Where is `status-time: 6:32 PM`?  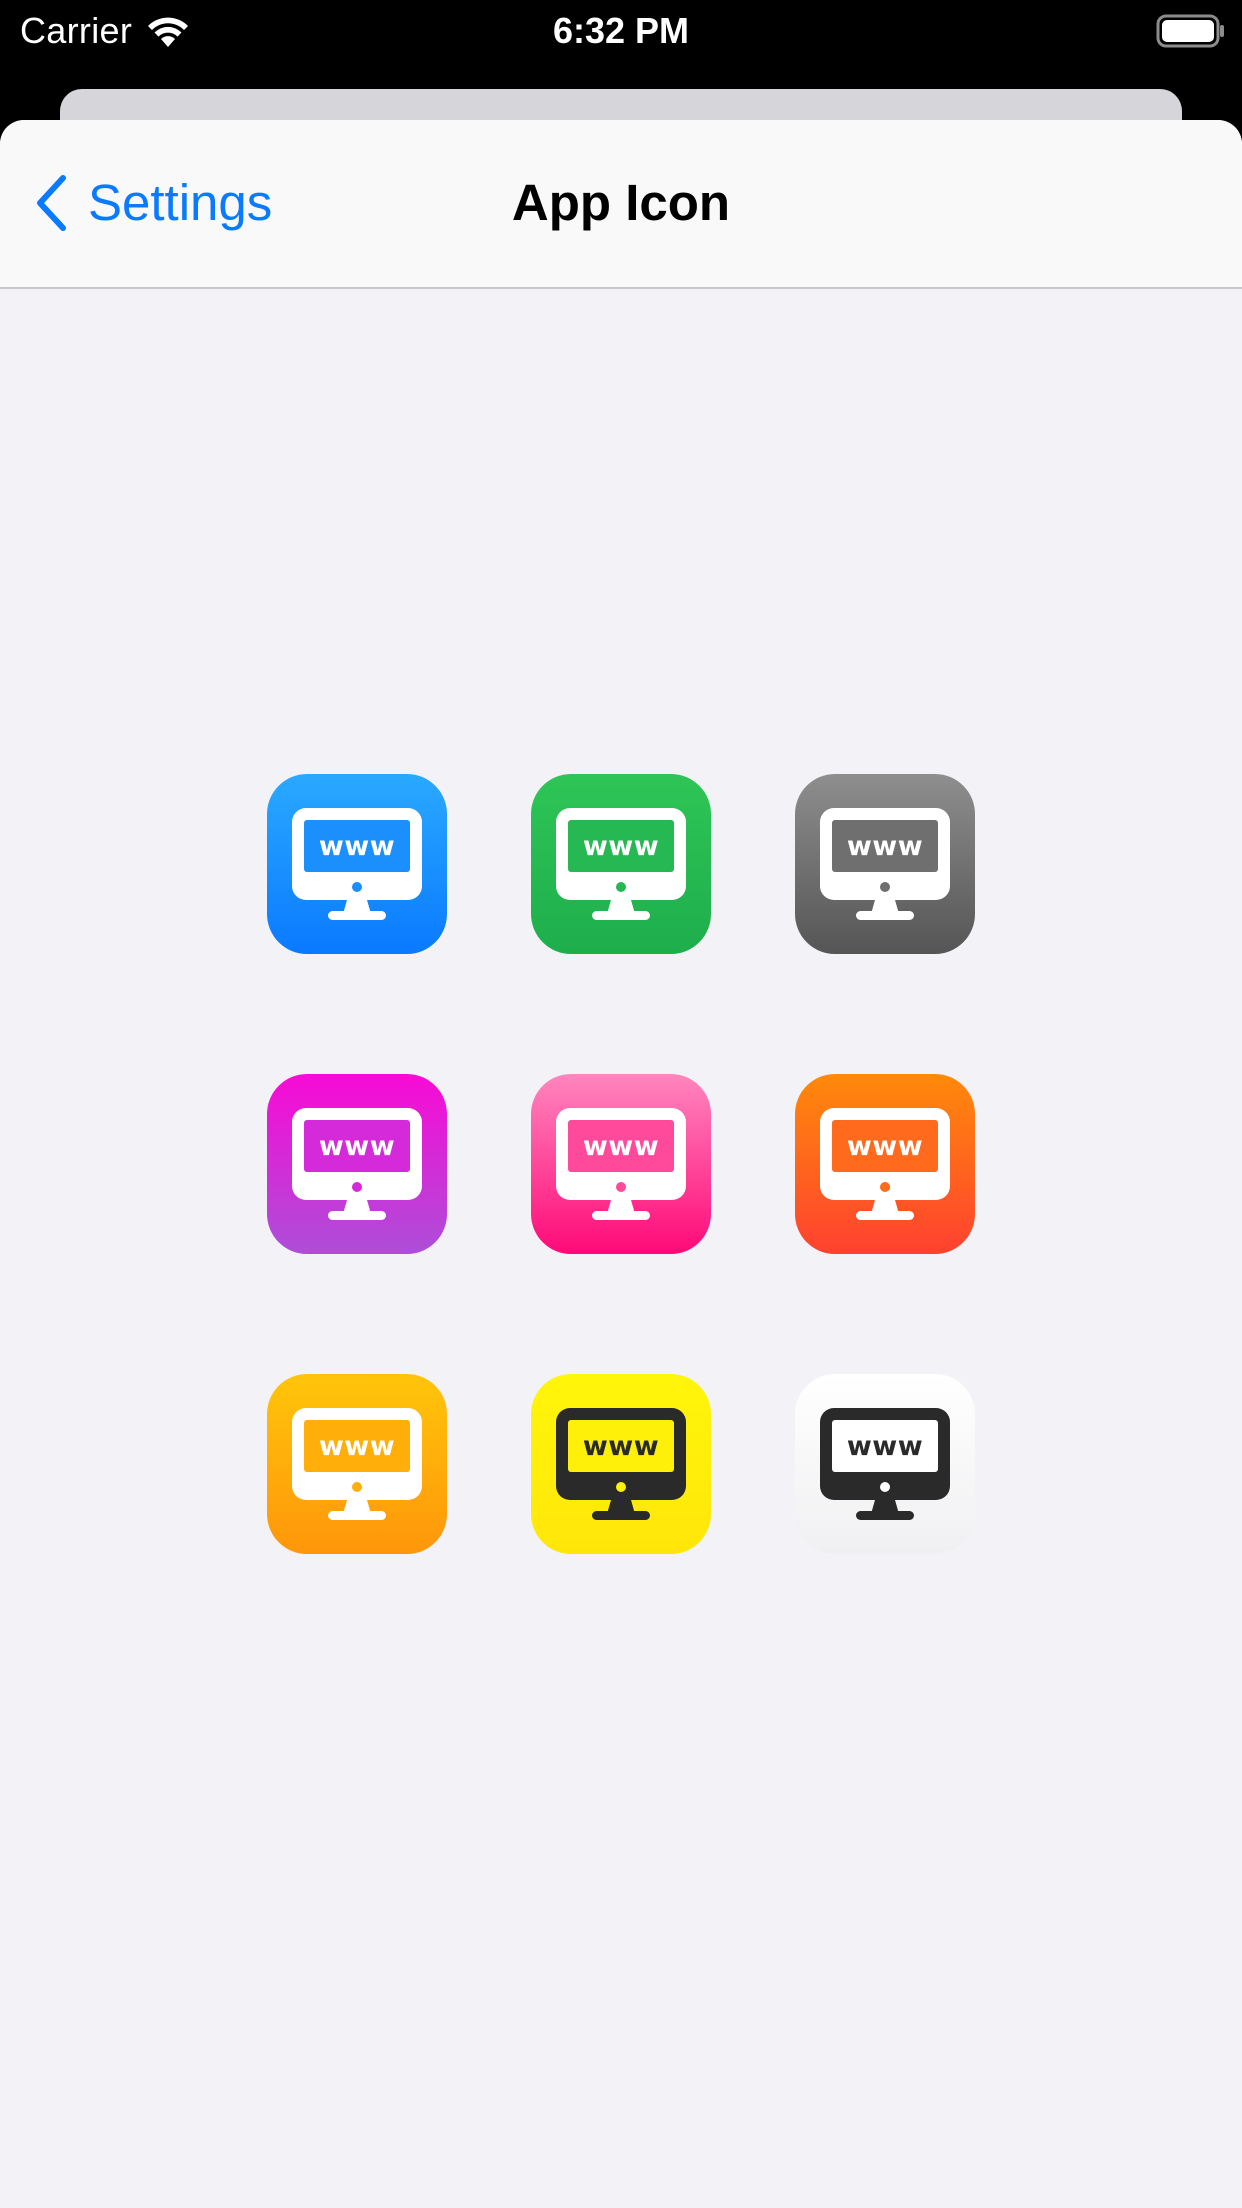
status-time: 6:32 PM is located at coordinates (621, 30).